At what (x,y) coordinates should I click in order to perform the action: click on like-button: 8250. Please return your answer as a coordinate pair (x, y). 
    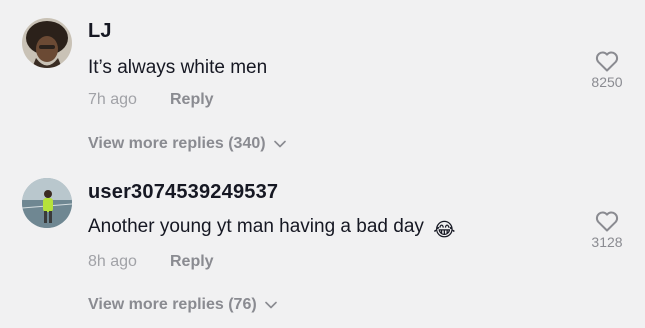
    Looking at the image, I should click on (607, 70).